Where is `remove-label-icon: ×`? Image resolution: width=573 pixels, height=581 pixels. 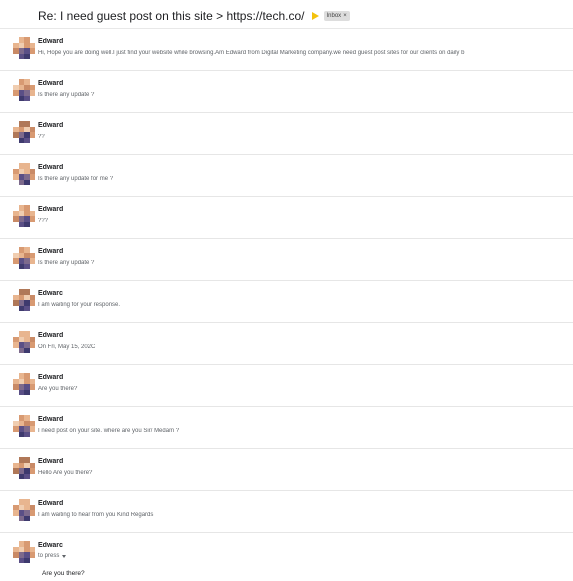 remove-label-icon: × is located at coordinates (345, 16).